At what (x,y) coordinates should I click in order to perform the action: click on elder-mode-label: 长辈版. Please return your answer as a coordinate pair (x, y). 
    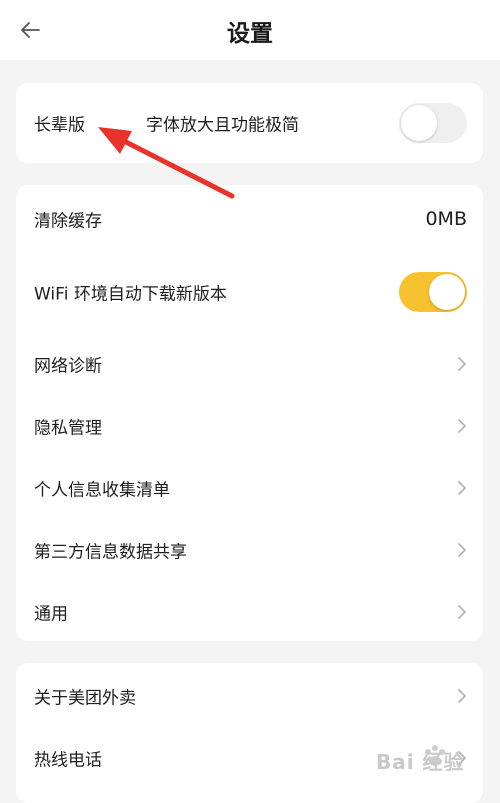
    Looking at the image, I should click on (59, 125).